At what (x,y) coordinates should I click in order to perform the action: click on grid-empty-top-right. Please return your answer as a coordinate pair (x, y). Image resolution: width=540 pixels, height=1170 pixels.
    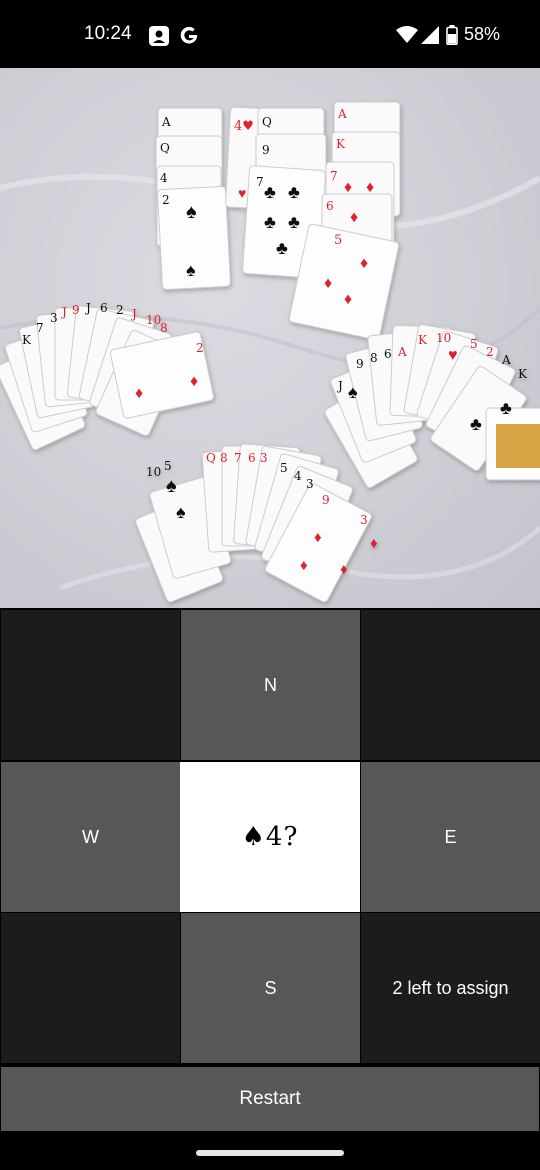
    Looking at the image, I should click on (450, 685).